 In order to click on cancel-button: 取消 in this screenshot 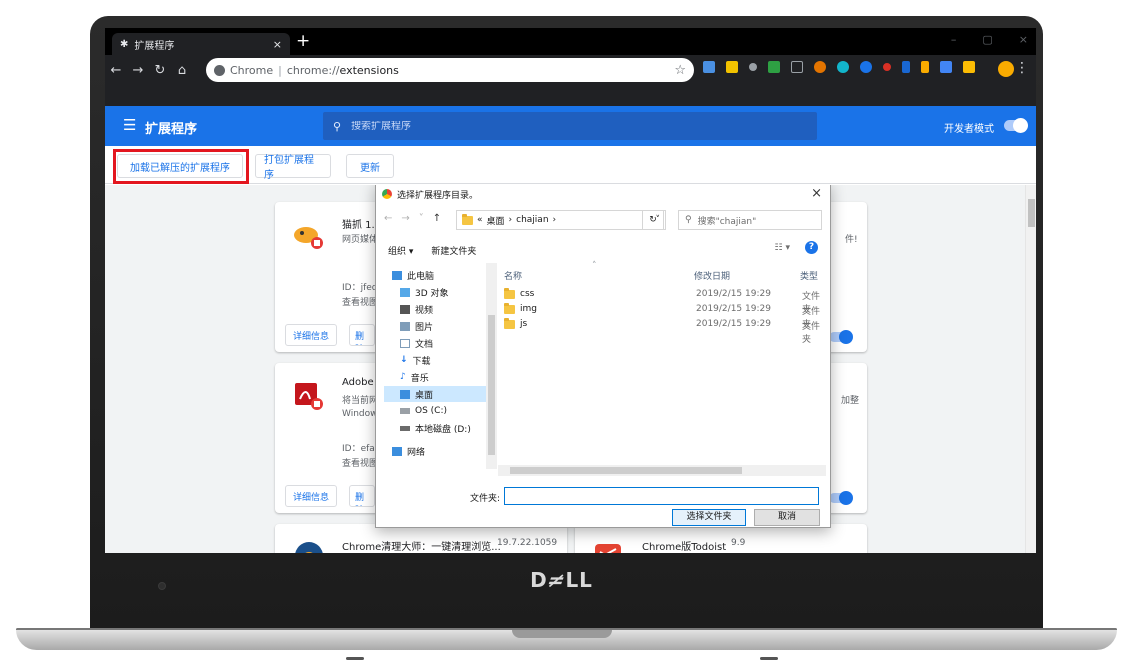, I will do `click(787, 517)`.